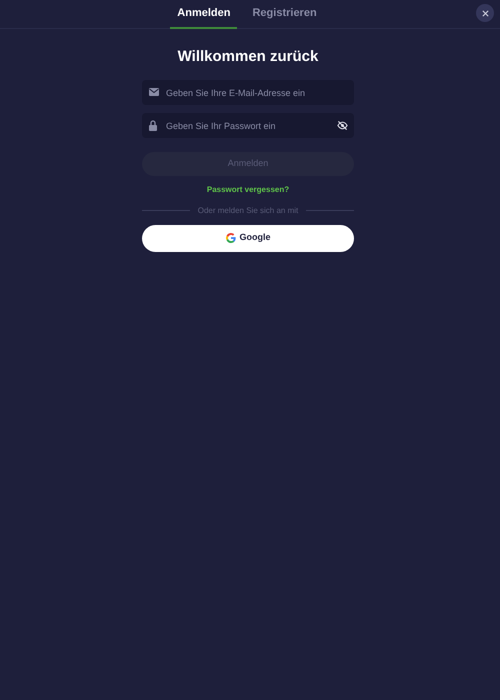 This screenshot has height=700, width=500. I want to click on close-button, so click(485, 13).